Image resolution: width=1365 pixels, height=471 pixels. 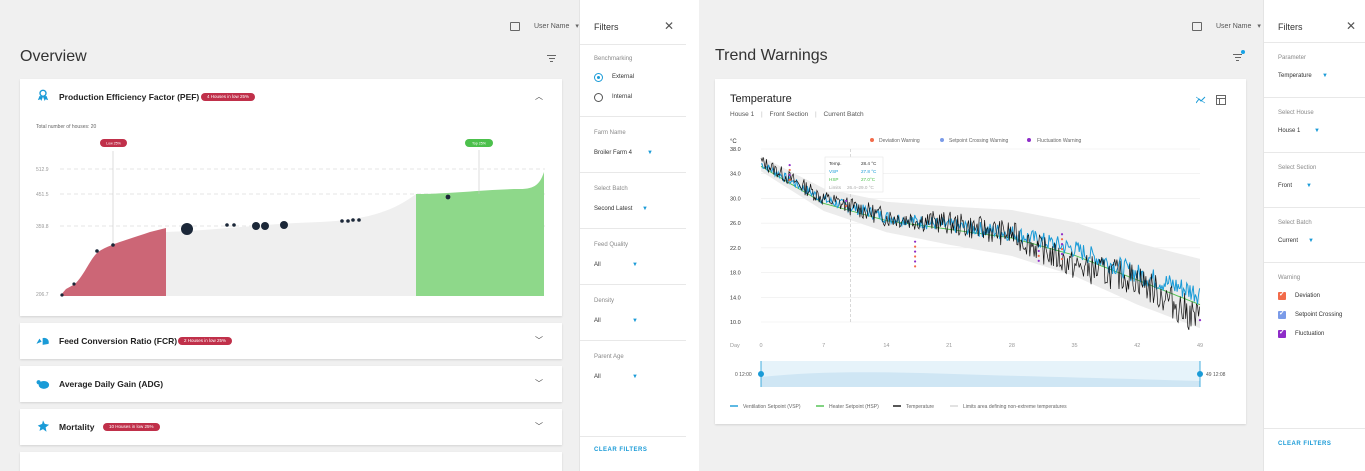 I want to click on range-slider: 0 12:00 49 12:08, so click(x=980, y=374).